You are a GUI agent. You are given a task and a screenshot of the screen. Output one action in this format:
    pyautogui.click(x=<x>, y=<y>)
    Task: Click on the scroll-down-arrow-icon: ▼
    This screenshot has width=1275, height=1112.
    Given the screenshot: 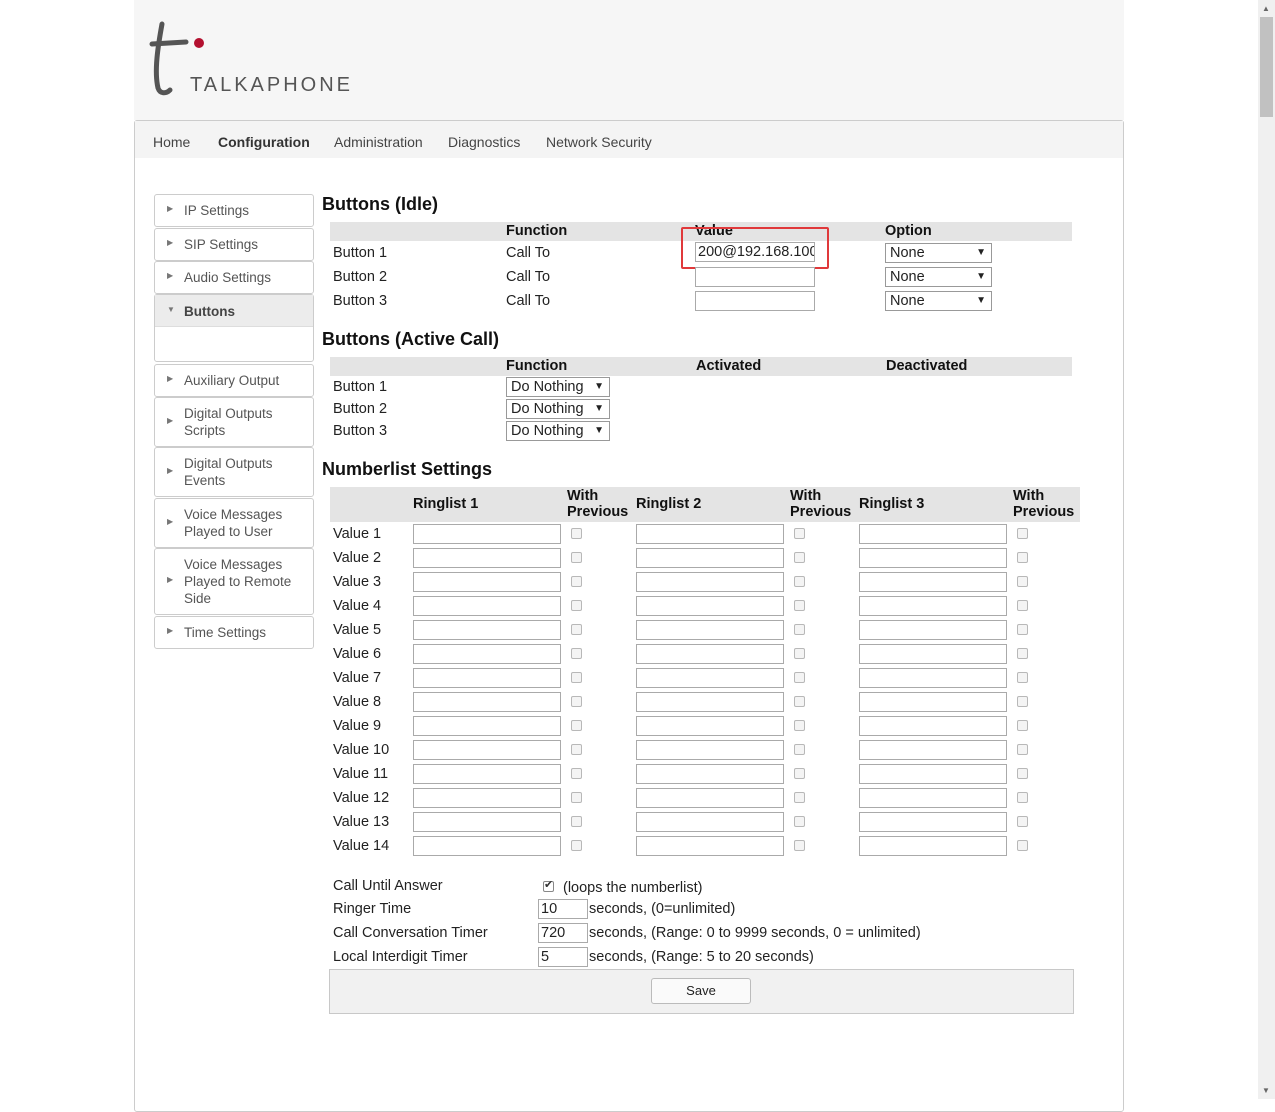 What is the action you would take?
    pyautogui.click(x=1266, y=1090)
    